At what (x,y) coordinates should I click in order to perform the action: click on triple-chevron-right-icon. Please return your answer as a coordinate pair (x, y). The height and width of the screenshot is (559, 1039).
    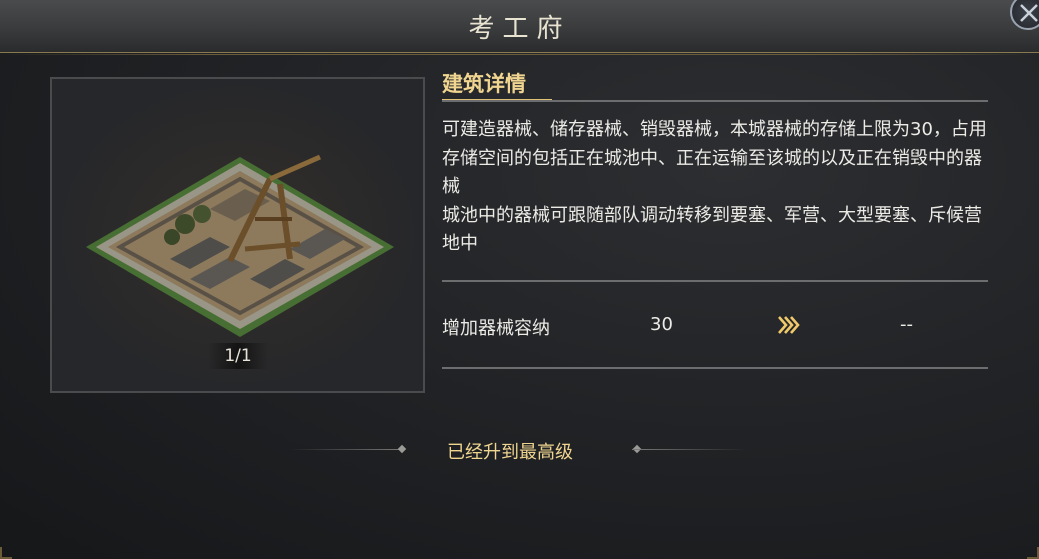
    Looking at the image, I should click on (789, 325).